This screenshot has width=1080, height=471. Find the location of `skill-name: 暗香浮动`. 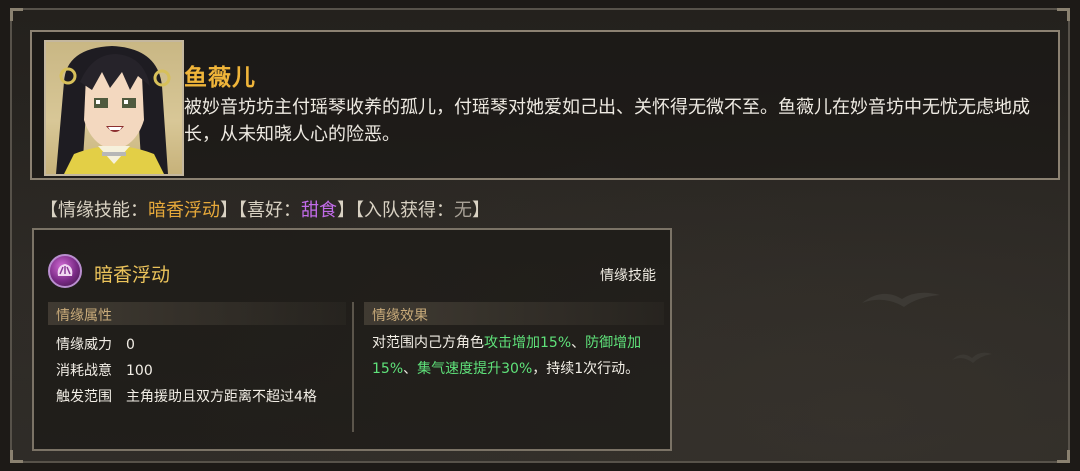

skill-name: 暗香浮动 is located at coordinates (132, 275).